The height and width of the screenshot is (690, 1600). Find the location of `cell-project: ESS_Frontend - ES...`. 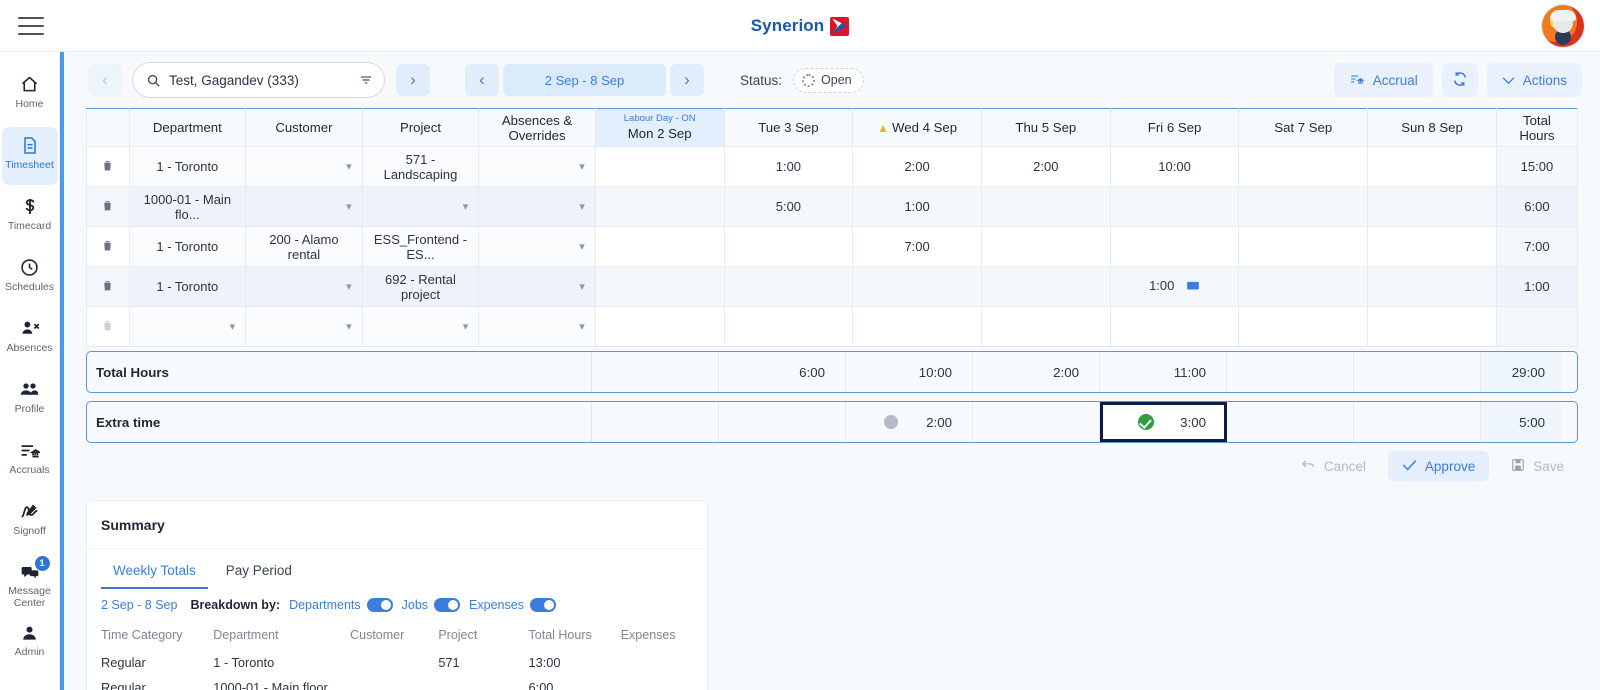

cell-project: ESS_Frontend - ES... is located at coordinates (420, 246).